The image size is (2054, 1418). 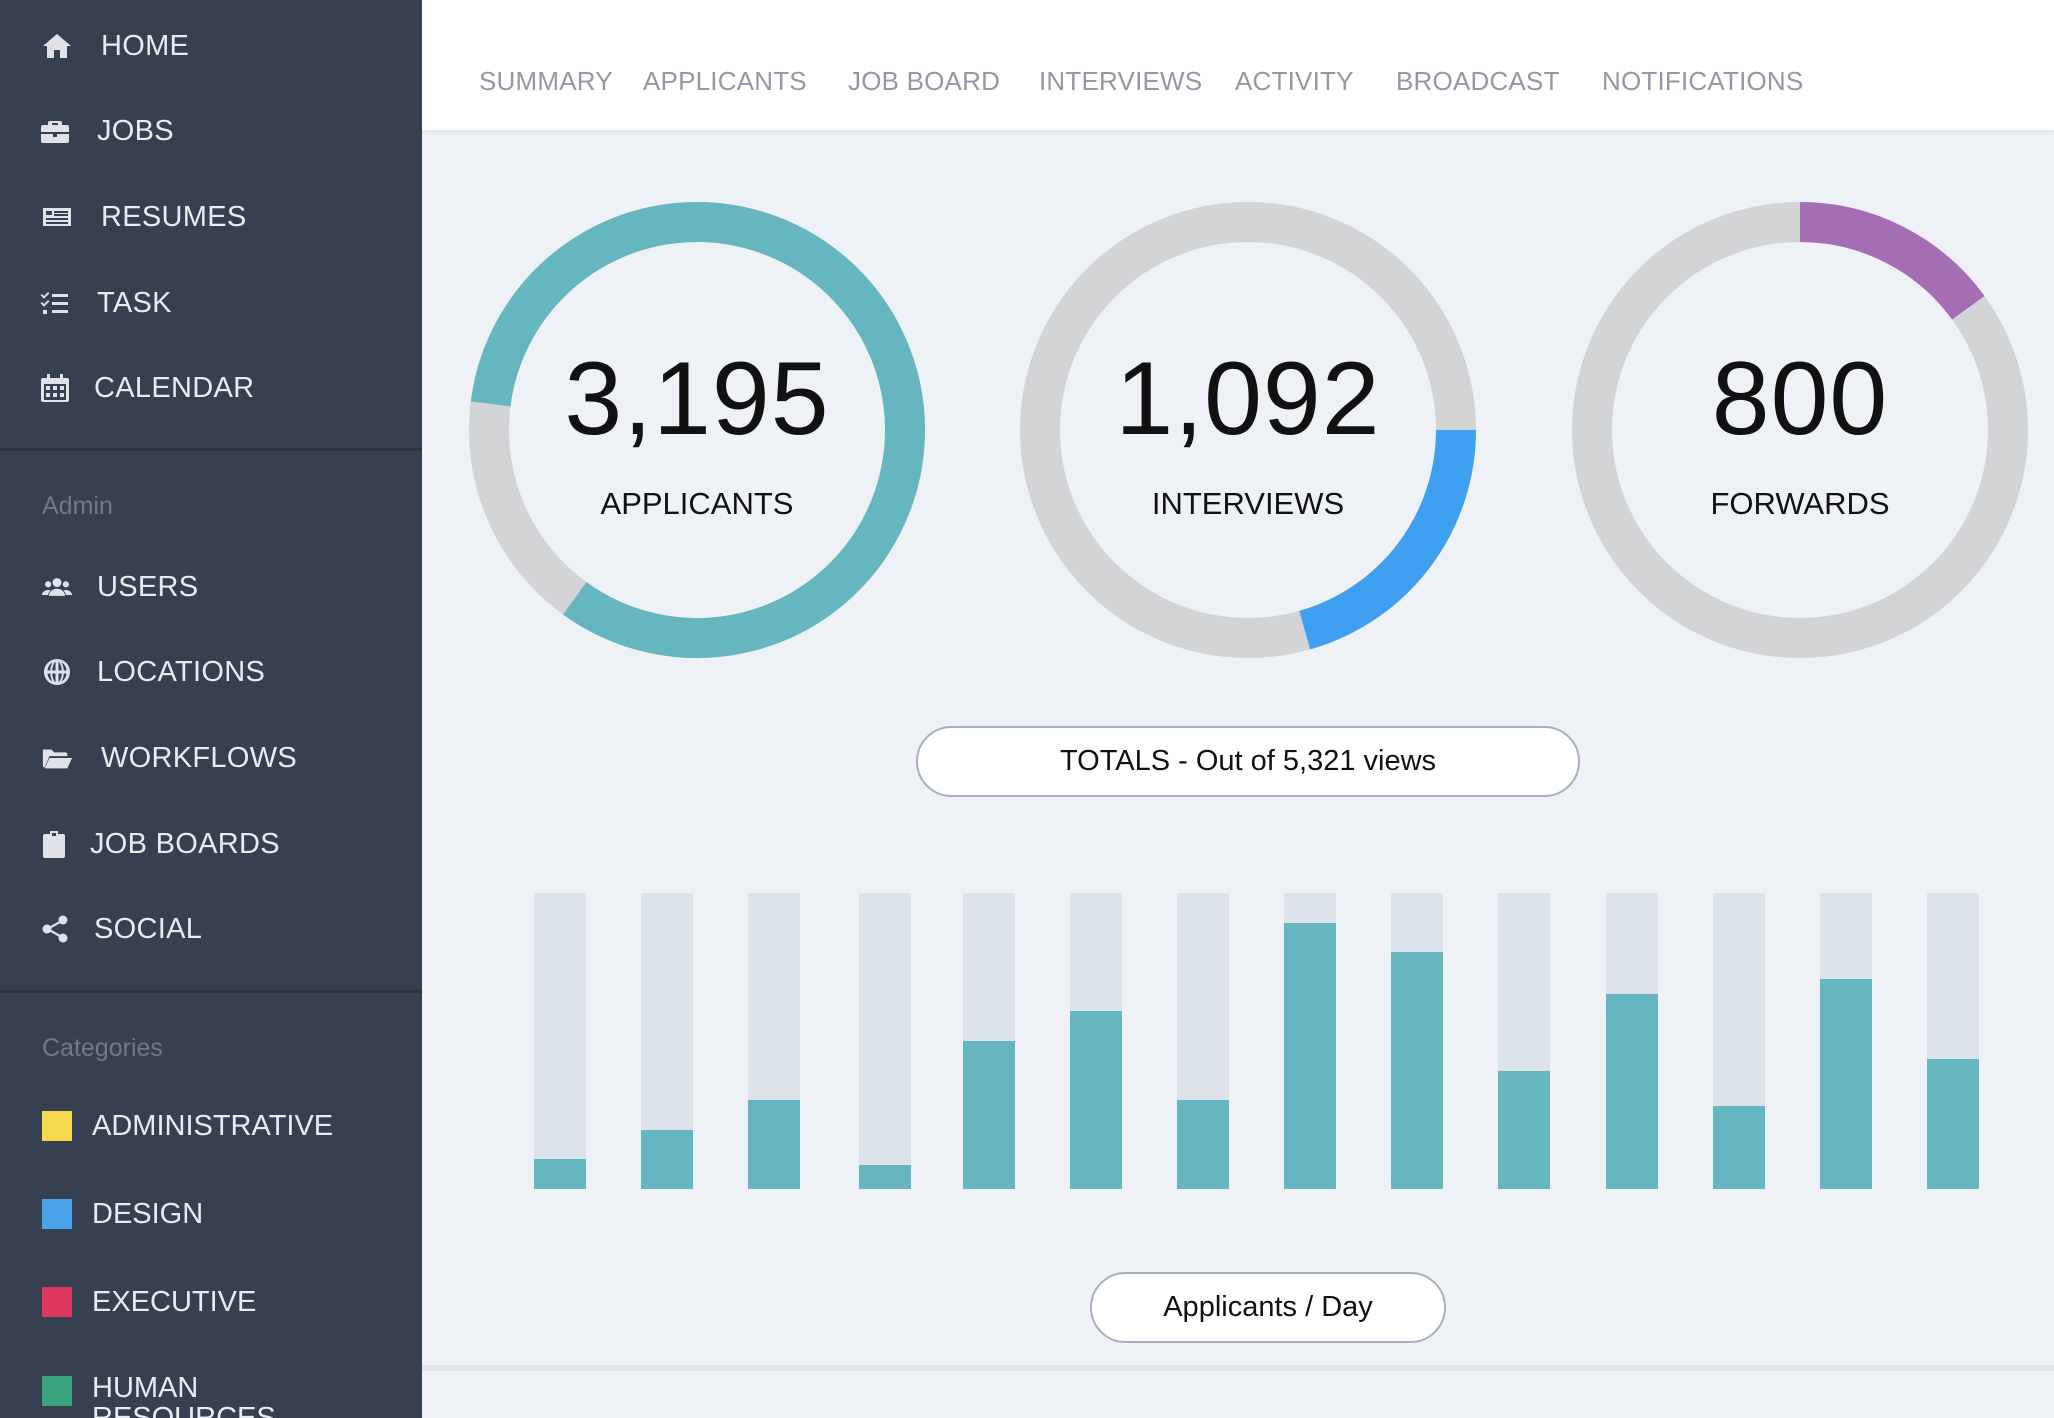 What do you see at coordinates (1800, 399) in the screenshot?
I see `forwards-count: 800` at bounding box center [1800, 399].